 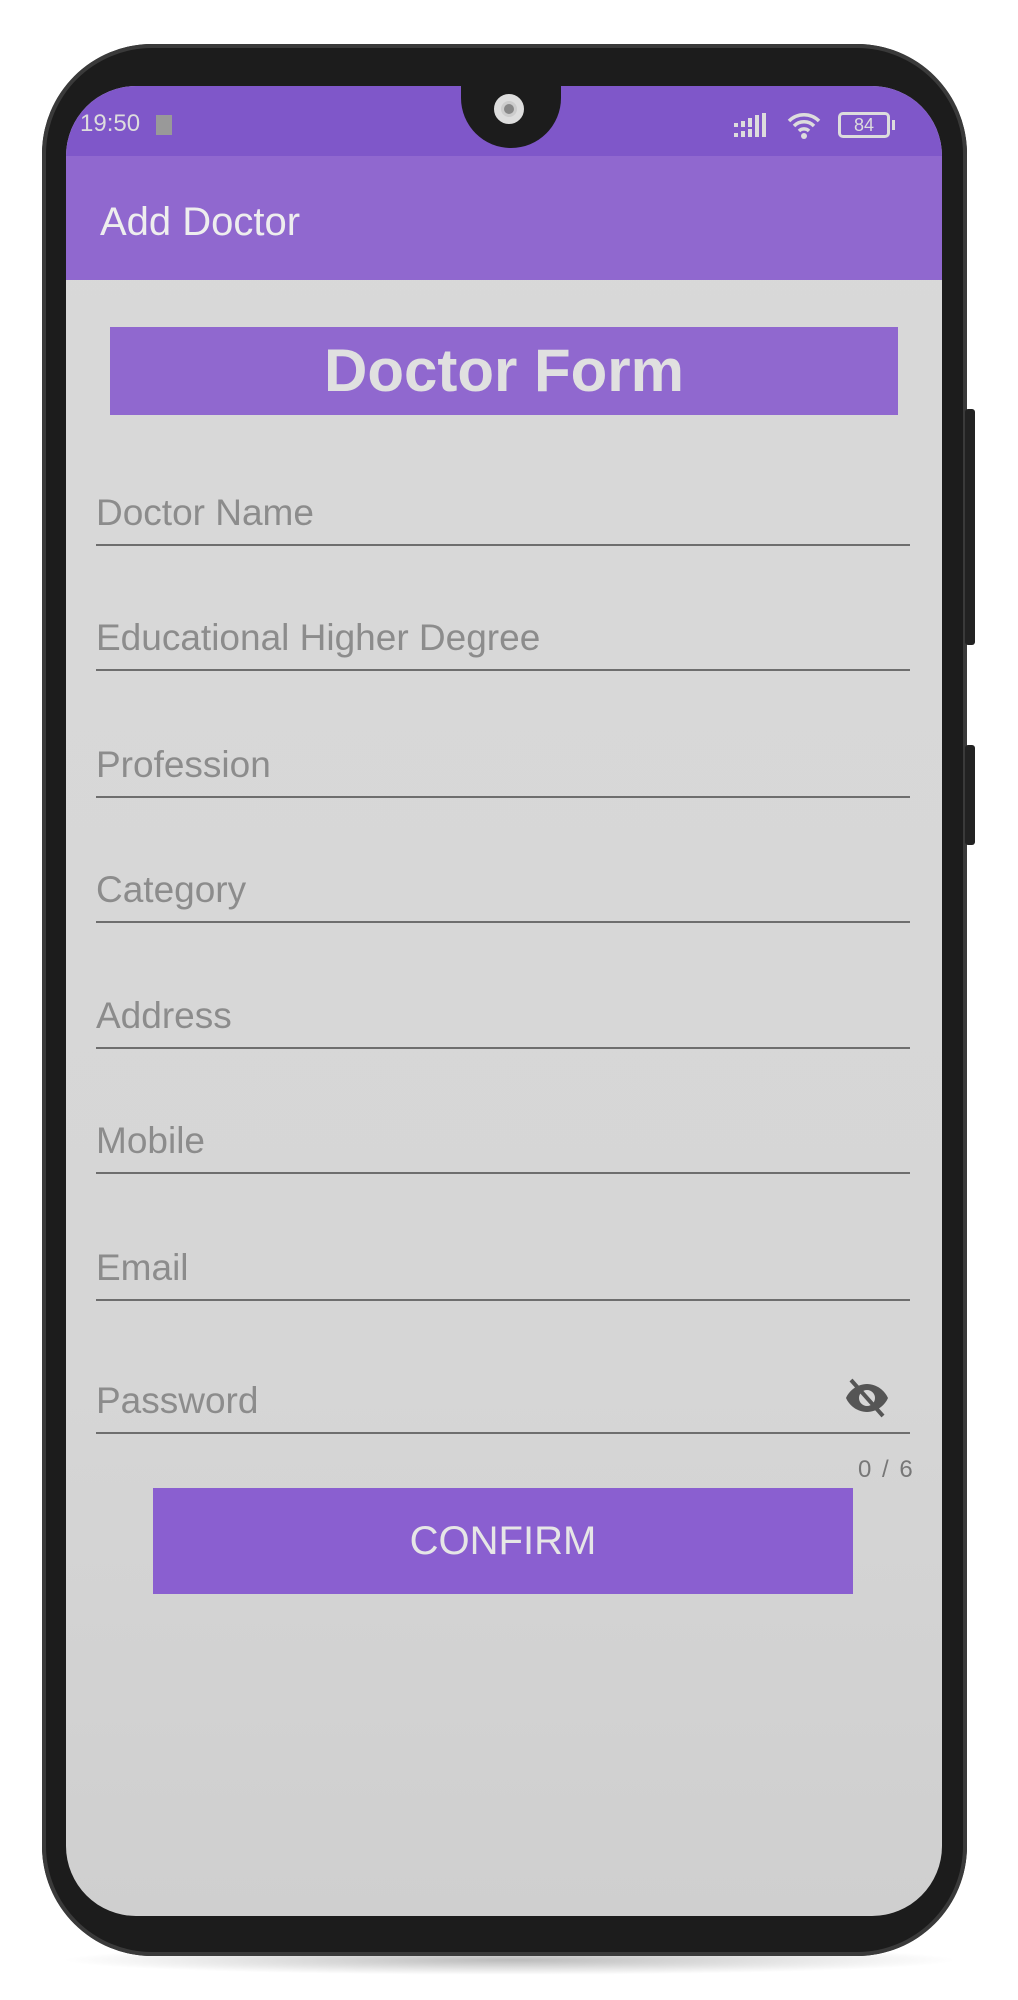 I want to click on category-field: Category, so click(x=503, y=888).